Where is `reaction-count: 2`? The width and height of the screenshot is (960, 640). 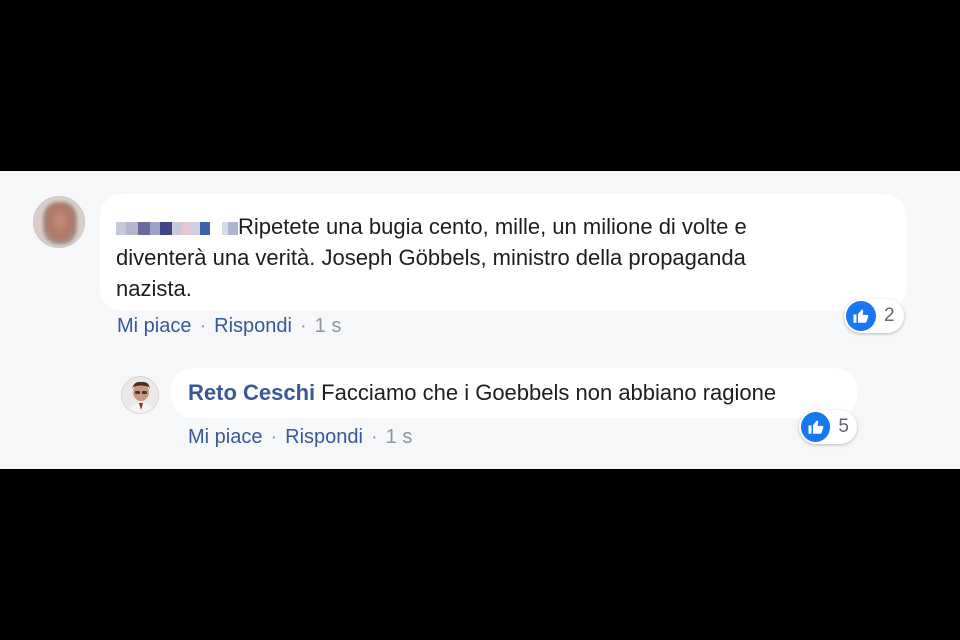
reaction-count: 2 is located at coordinates (889, 315).